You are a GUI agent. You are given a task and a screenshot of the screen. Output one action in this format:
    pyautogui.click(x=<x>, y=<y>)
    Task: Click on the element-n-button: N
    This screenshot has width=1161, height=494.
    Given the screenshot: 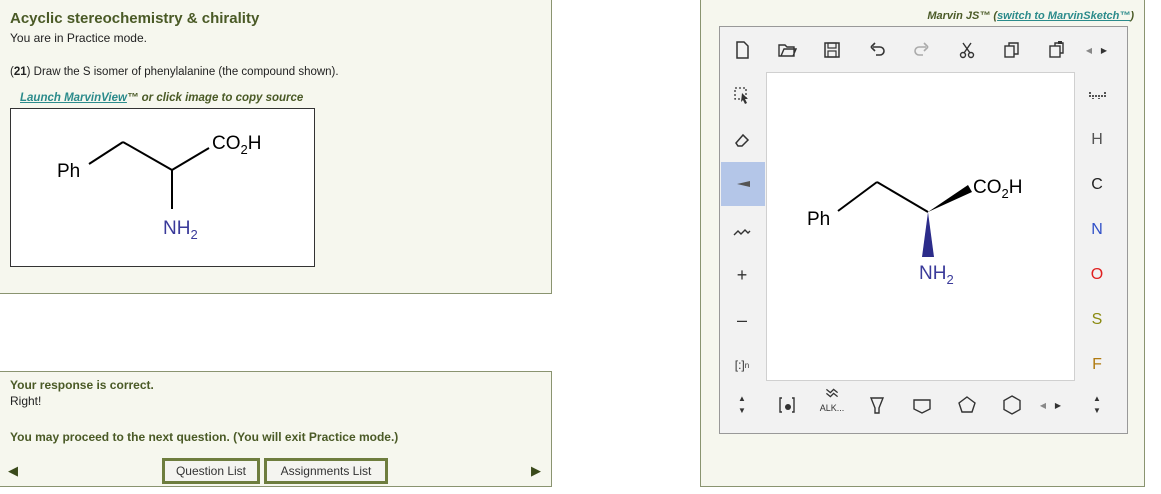 What is the action you would take?
    pyautogui.click(x=1097, y=230)
    